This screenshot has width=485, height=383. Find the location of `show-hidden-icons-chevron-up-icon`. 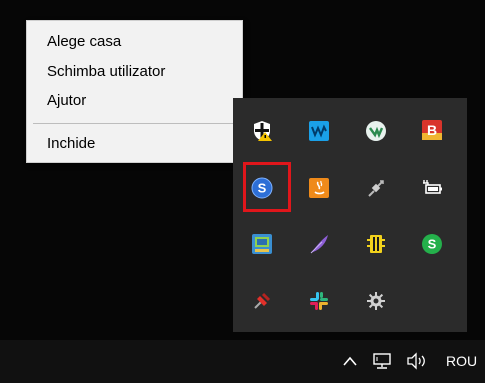

show-hidden-icons-chevron-up-icon is located at coordinates (350, 361).